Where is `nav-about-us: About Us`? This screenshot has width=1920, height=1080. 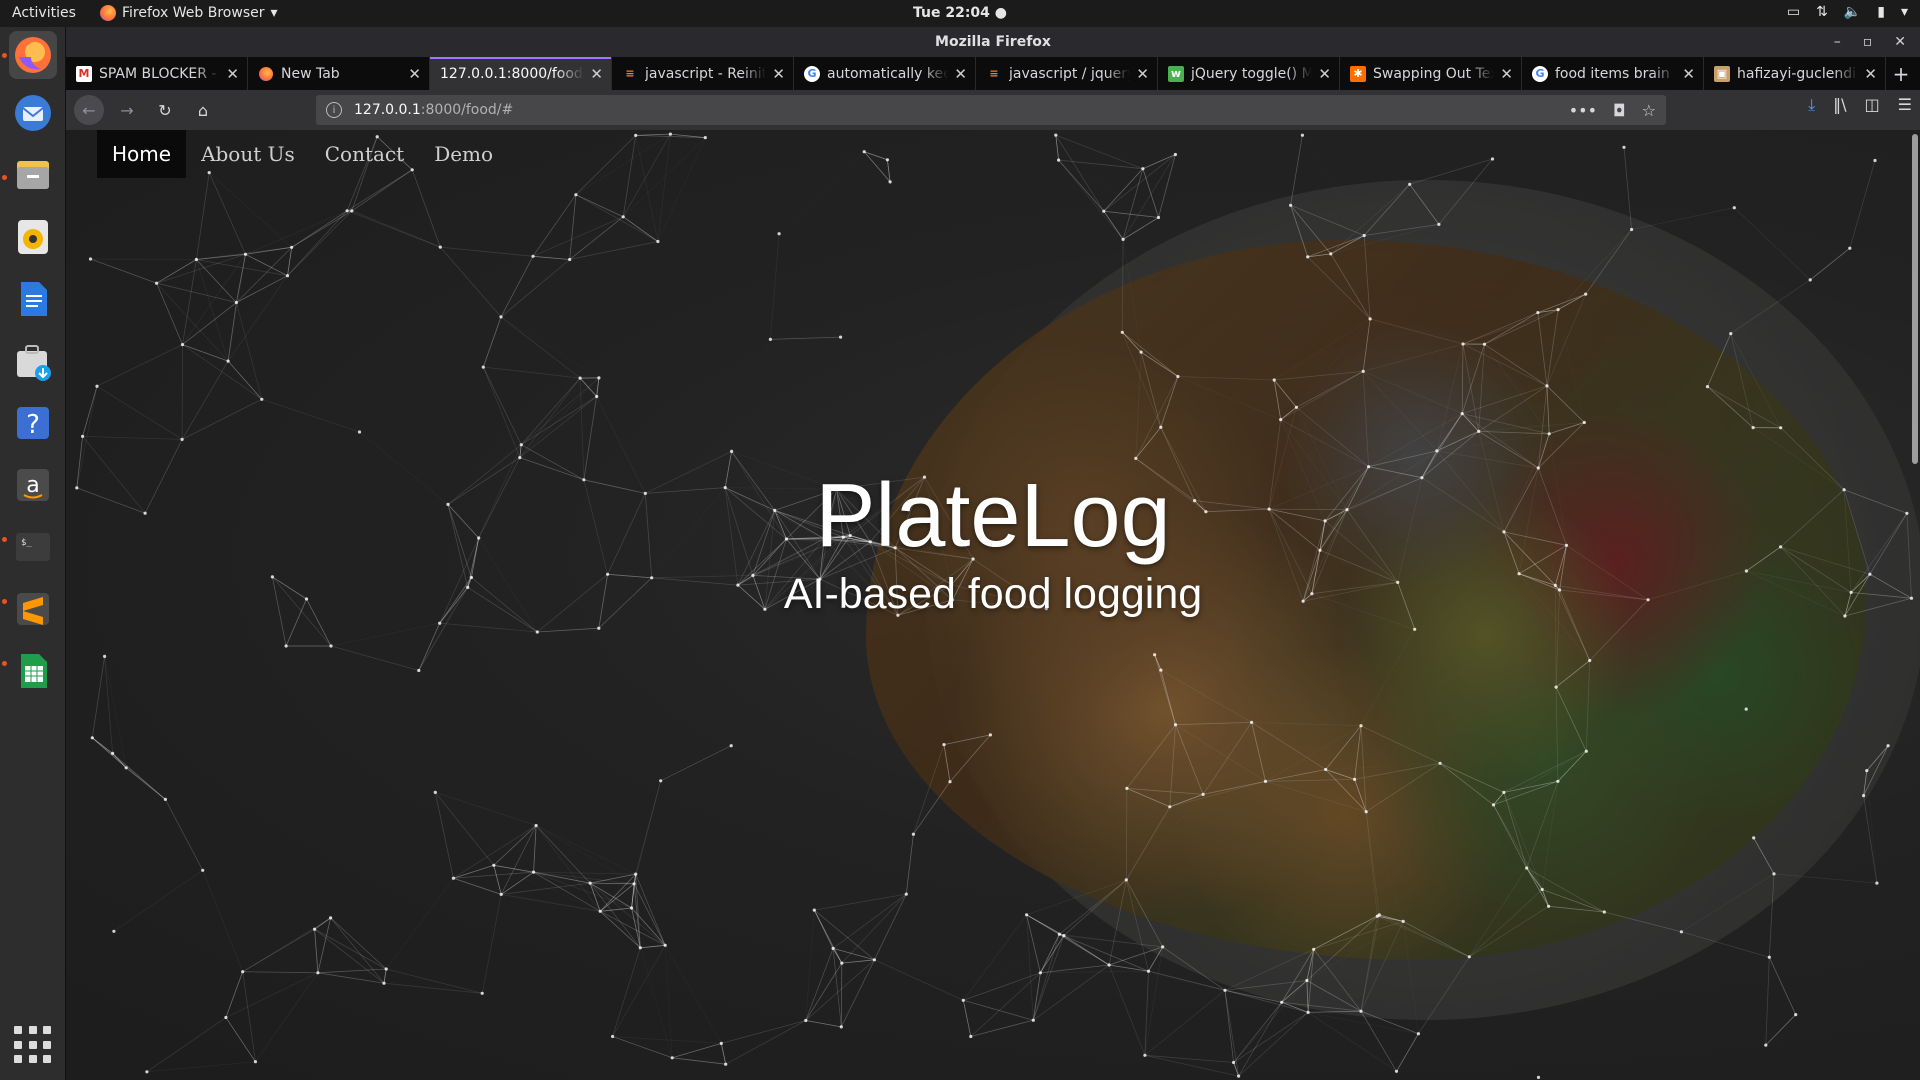
nav-about-us: About Us is located at coordinates (248, 154).